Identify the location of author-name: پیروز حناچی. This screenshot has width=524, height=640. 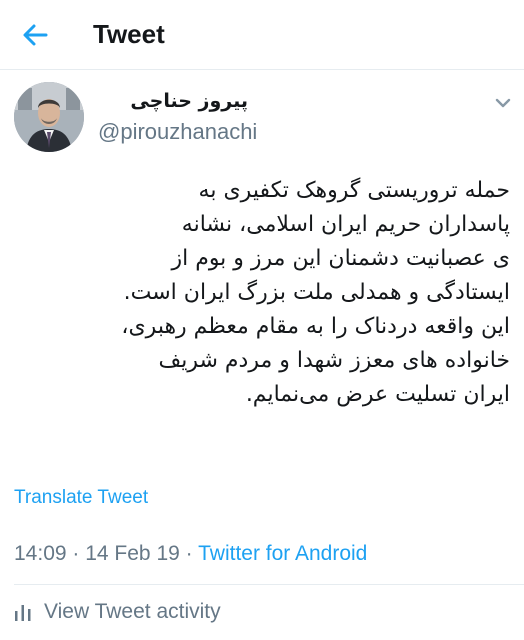
(173, 101).